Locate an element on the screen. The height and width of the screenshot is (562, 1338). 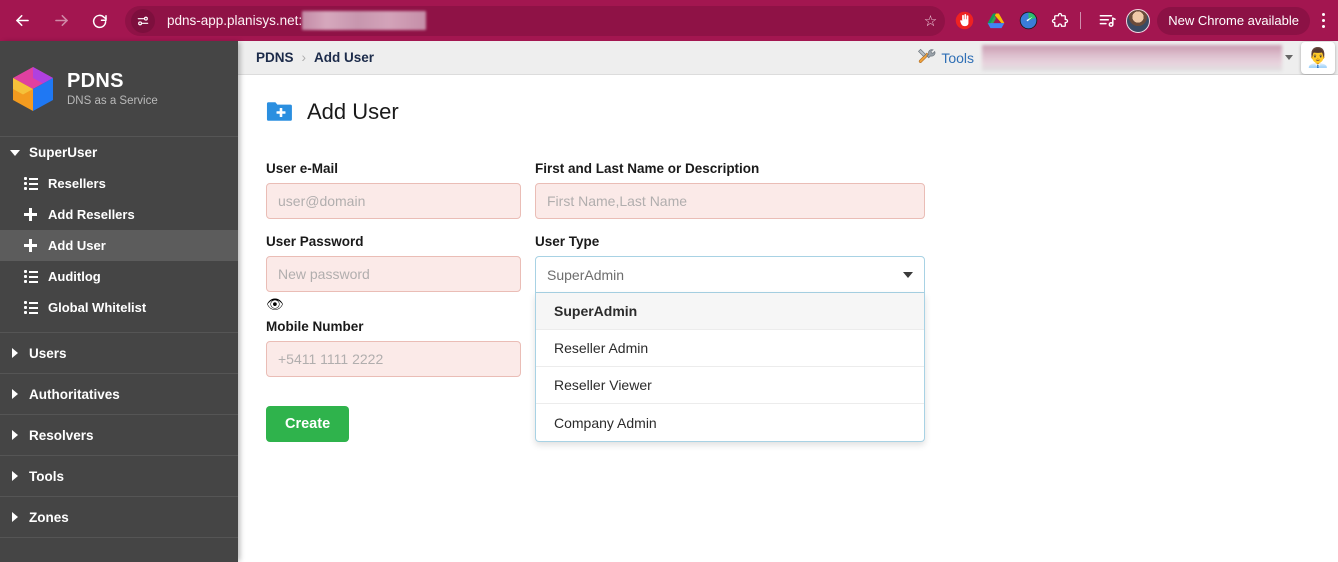
field-full-name: First and Last Name or Description is located at coordinates (730, 190).